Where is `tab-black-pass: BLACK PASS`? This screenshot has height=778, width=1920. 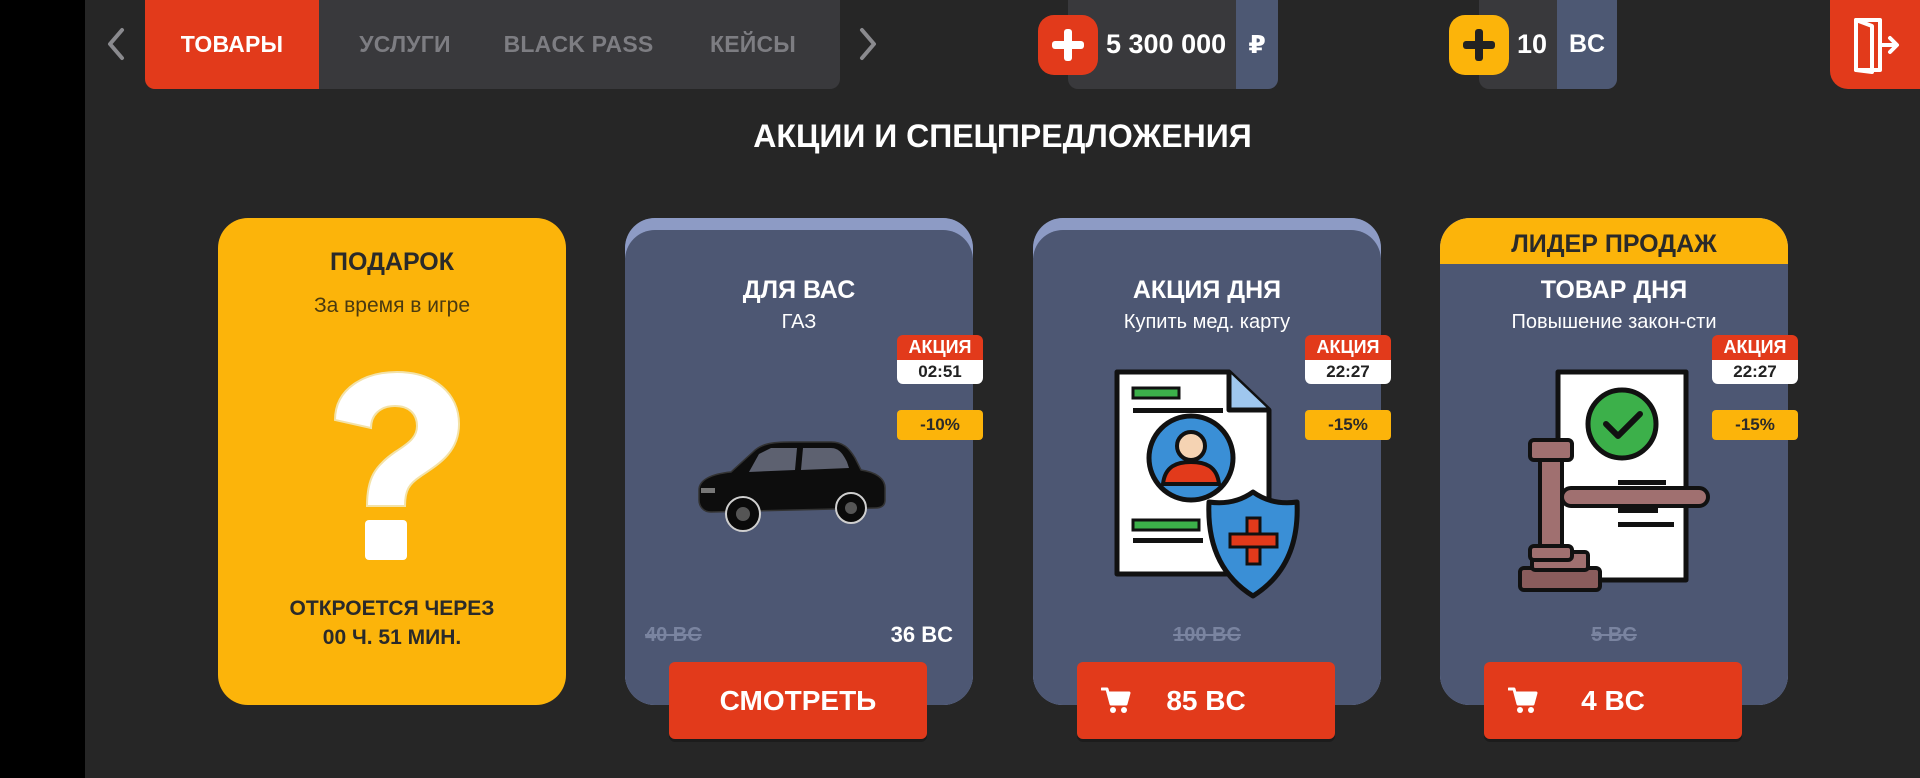 tab-black-pass: BLACK PASS is located at coordinates (578, 44).